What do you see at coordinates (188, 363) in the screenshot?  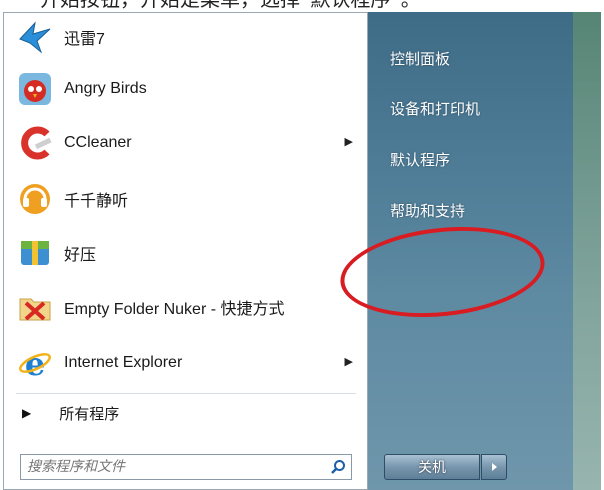 I see `program-item-internet-explorer: e Internet Explorer ▶` at bounding box center [188, 363].